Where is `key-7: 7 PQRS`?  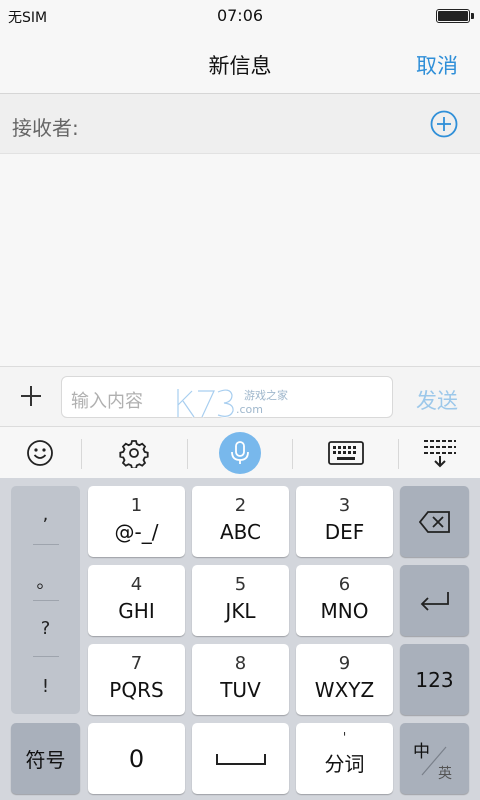 key-7: 7 PQRS is located at coordinates (136, 679).